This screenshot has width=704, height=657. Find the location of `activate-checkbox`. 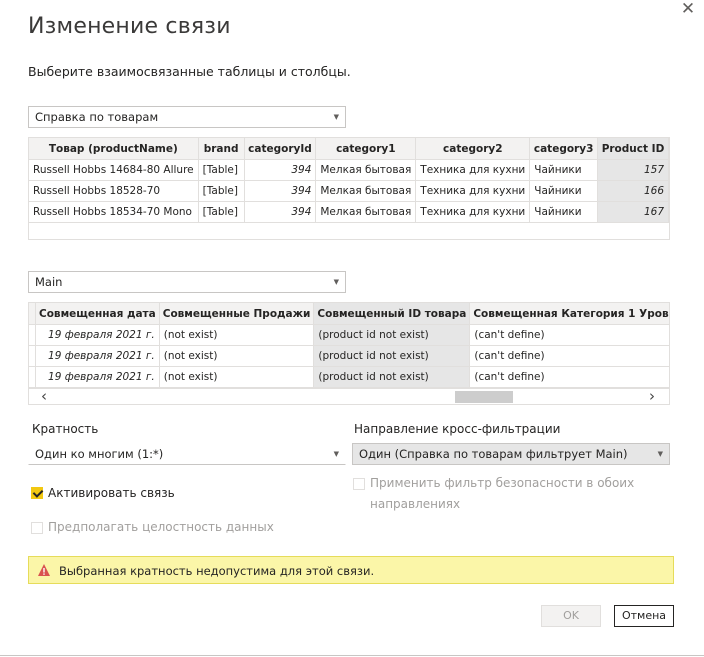

activate-checkbox is located at coordinates (37, 493).